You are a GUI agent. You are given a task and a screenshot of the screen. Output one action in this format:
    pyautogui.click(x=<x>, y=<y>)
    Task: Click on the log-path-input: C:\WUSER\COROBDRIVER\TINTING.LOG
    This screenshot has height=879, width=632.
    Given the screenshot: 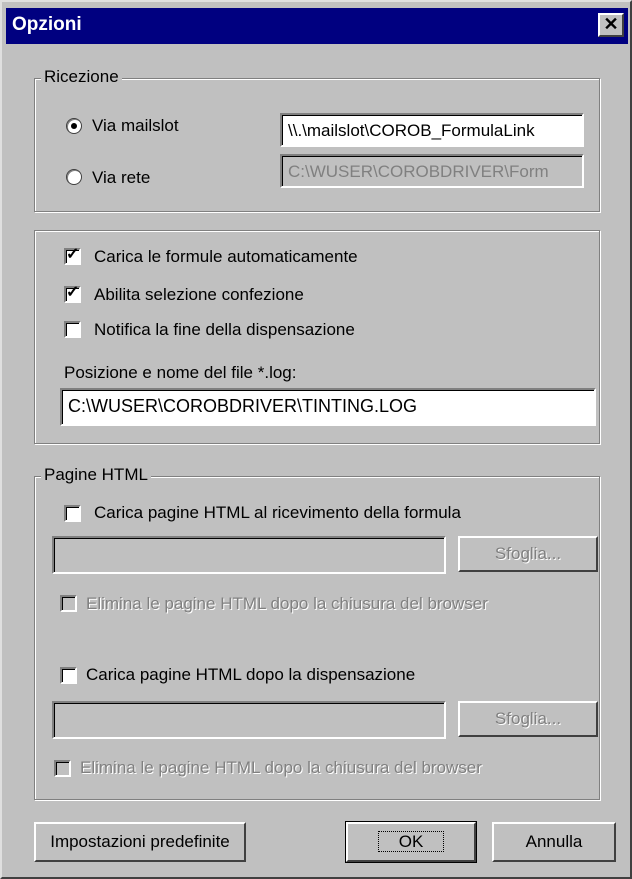 What is the action you would take?
    pyautogui.click(x=328, y=407)
    